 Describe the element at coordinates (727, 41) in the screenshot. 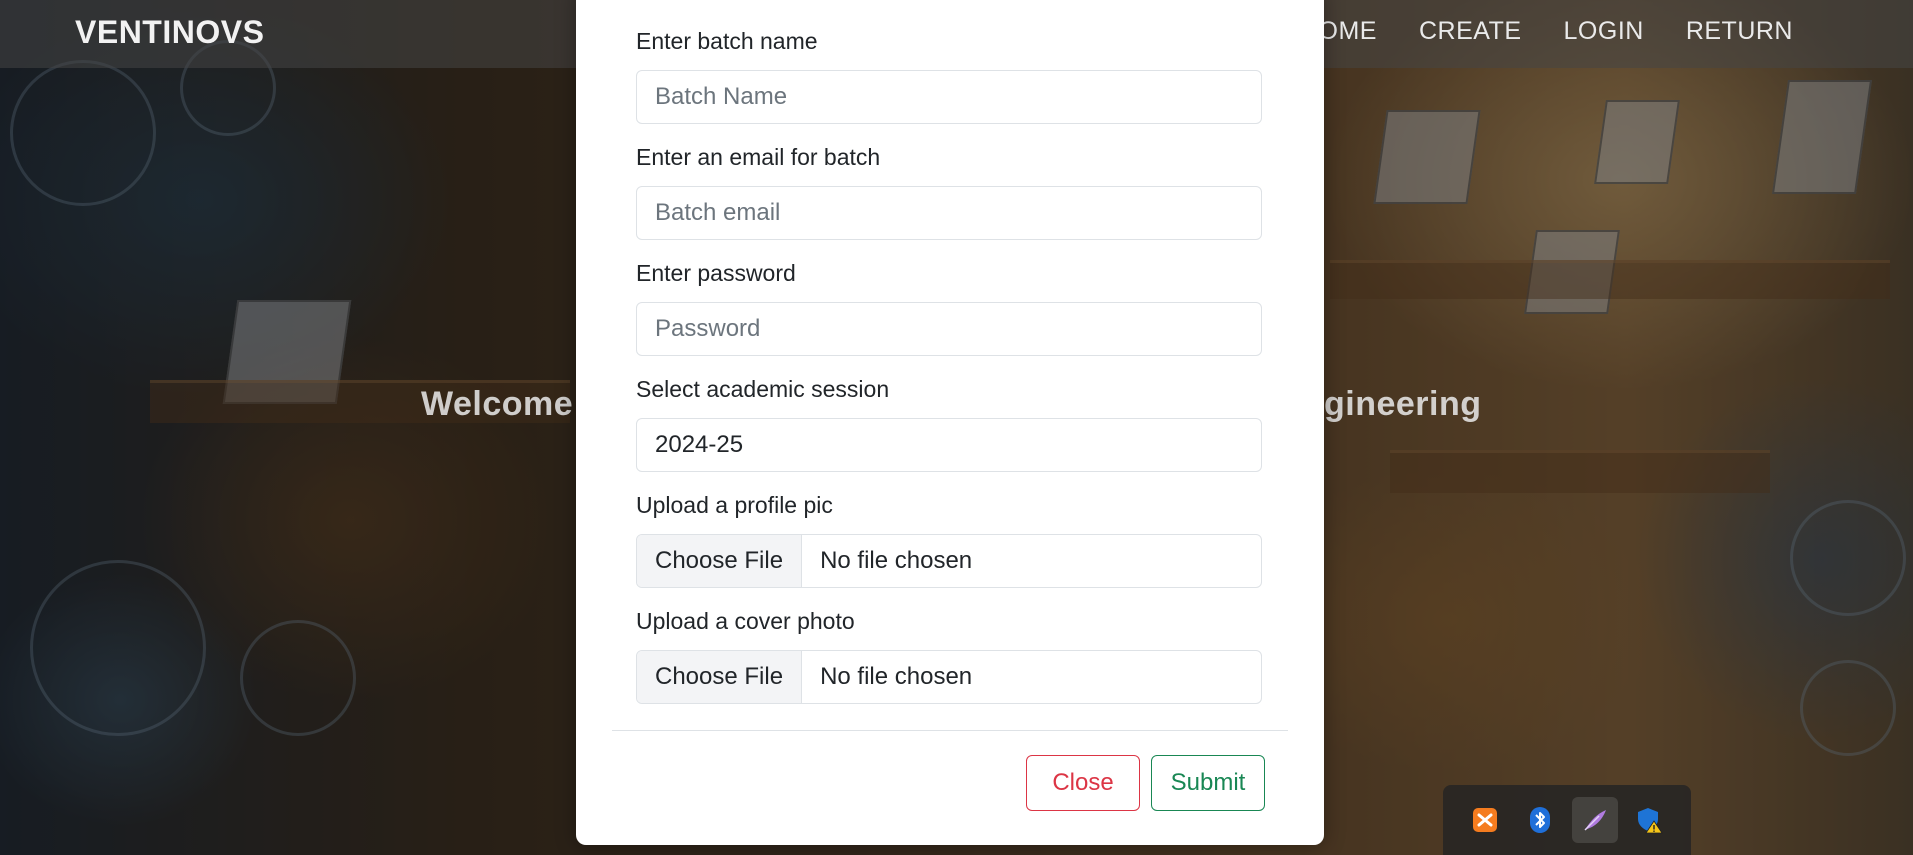

I see `batch-name-label: Enter batch name` at that location.